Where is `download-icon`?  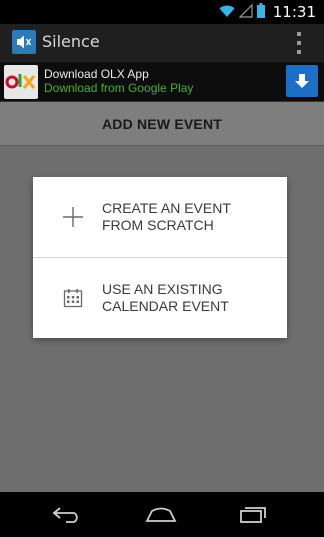
download-icon is located at coordinates (302, 81).